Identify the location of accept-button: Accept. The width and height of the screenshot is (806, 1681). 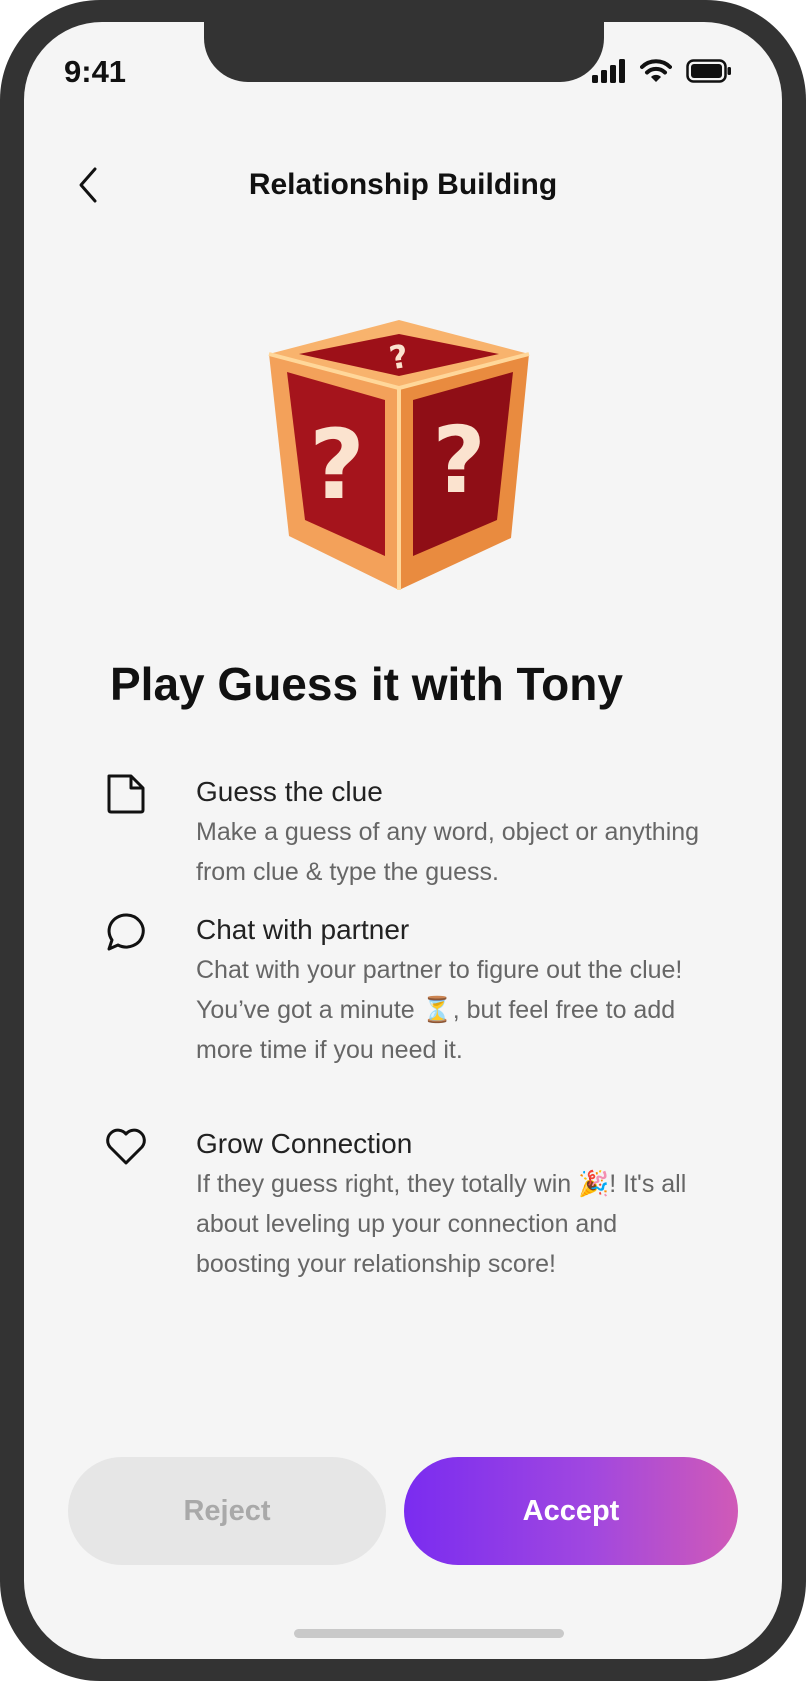
(571, 1511).